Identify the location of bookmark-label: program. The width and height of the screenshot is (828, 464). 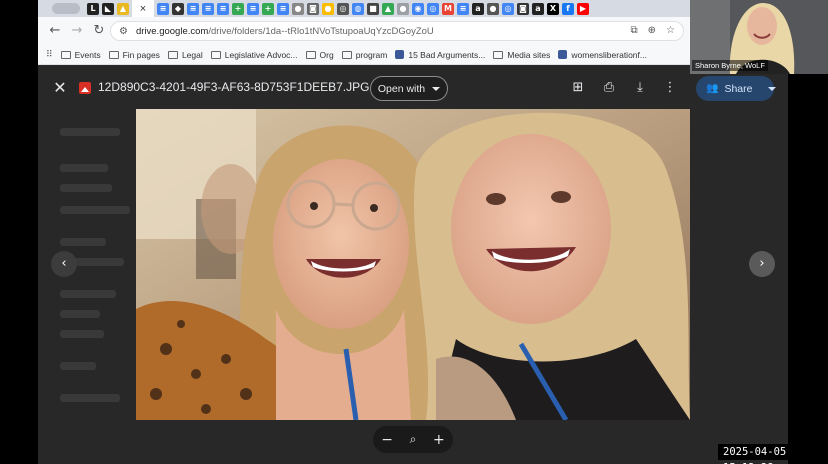
(371, 54).